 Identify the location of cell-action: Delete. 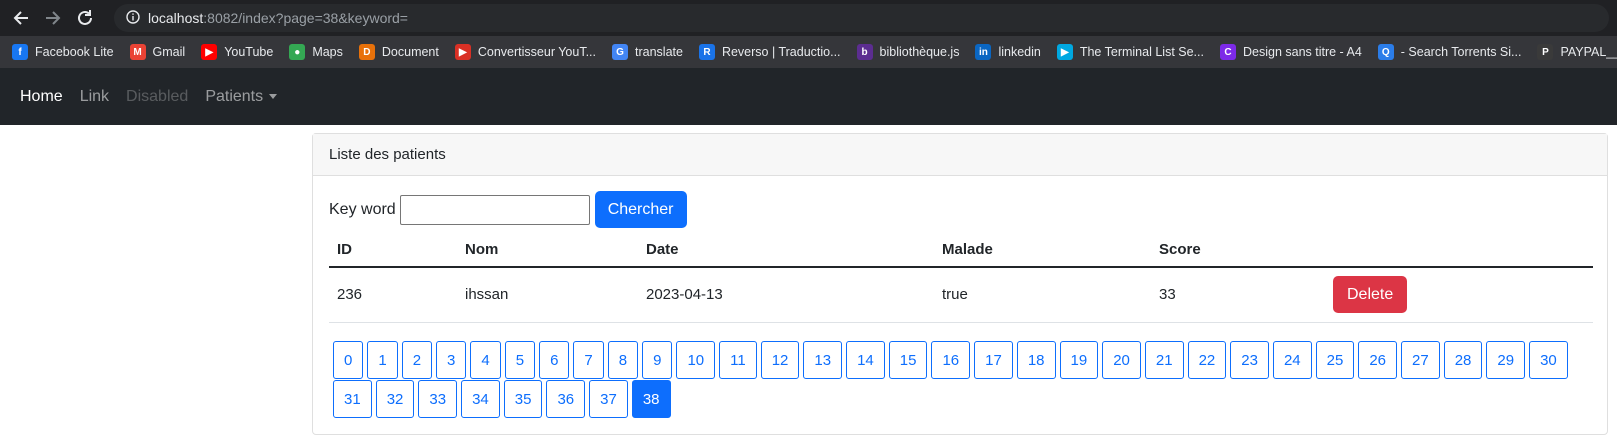
(1459, 295).